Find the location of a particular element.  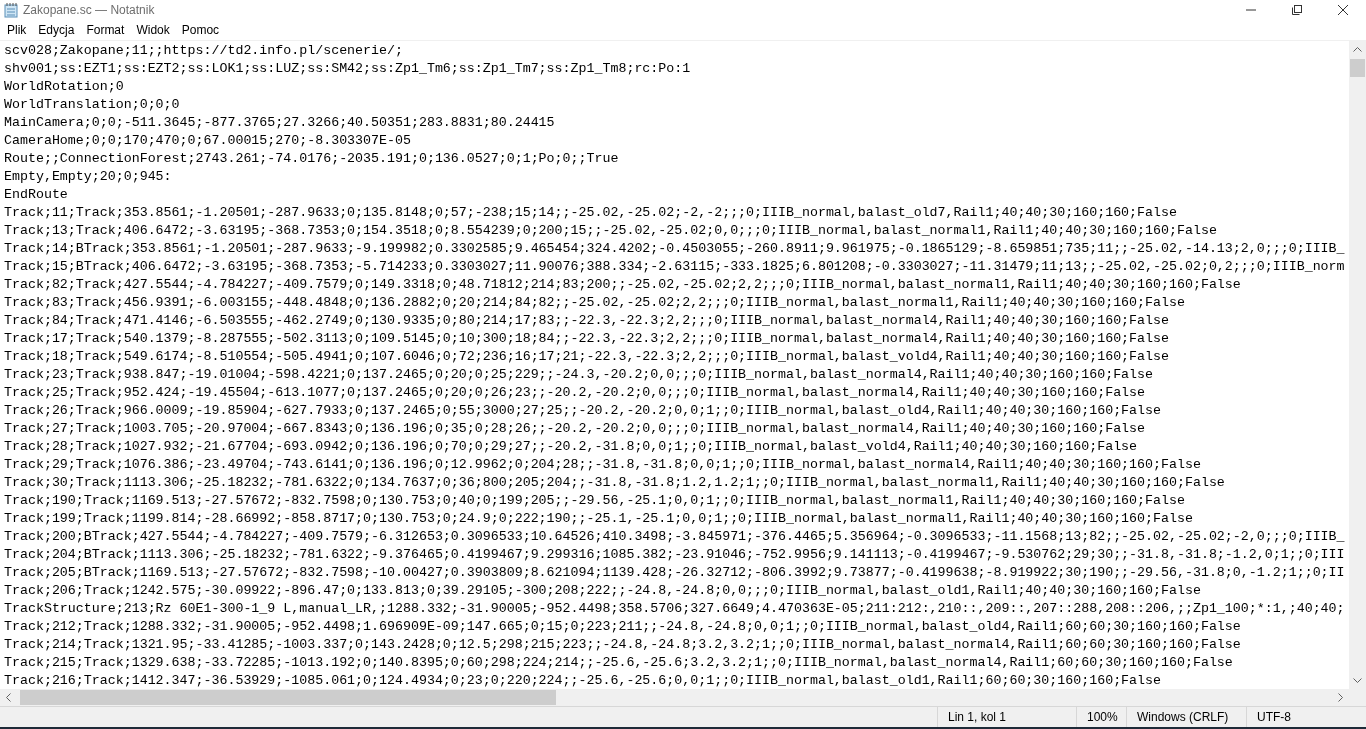

text-line: Empty,Empty;20;0;945: is located at coordinates (88, 176).